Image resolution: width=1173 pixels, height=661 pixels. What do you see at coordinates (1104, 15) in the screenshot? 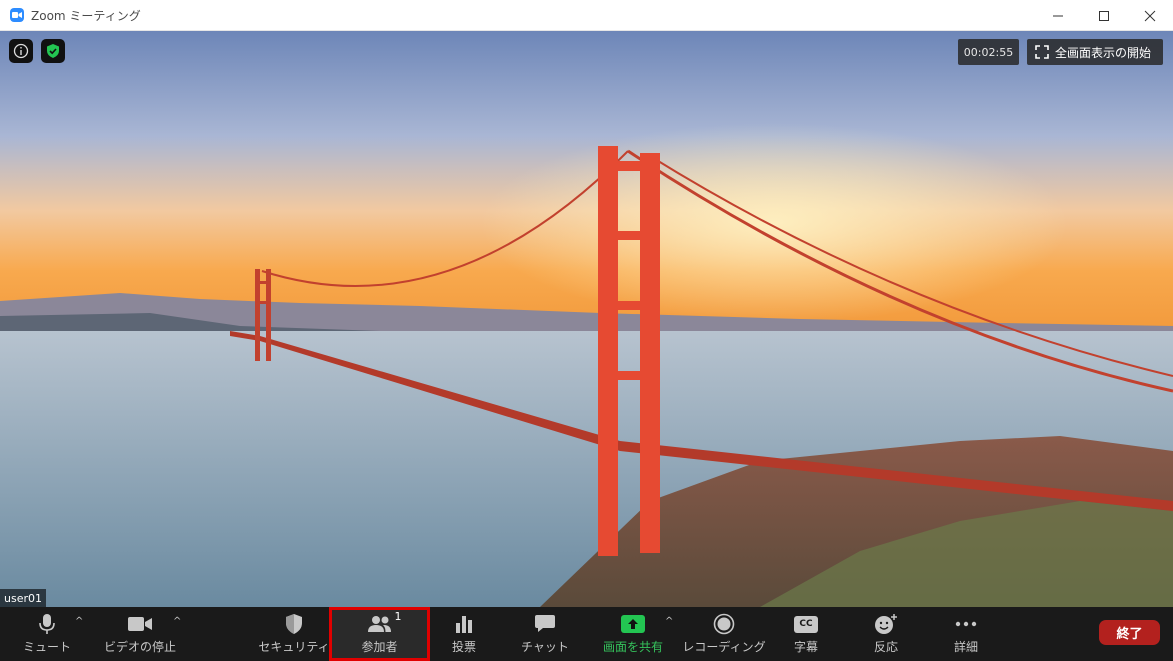
I see `maximize-button` at bounding box center [1104, 15].